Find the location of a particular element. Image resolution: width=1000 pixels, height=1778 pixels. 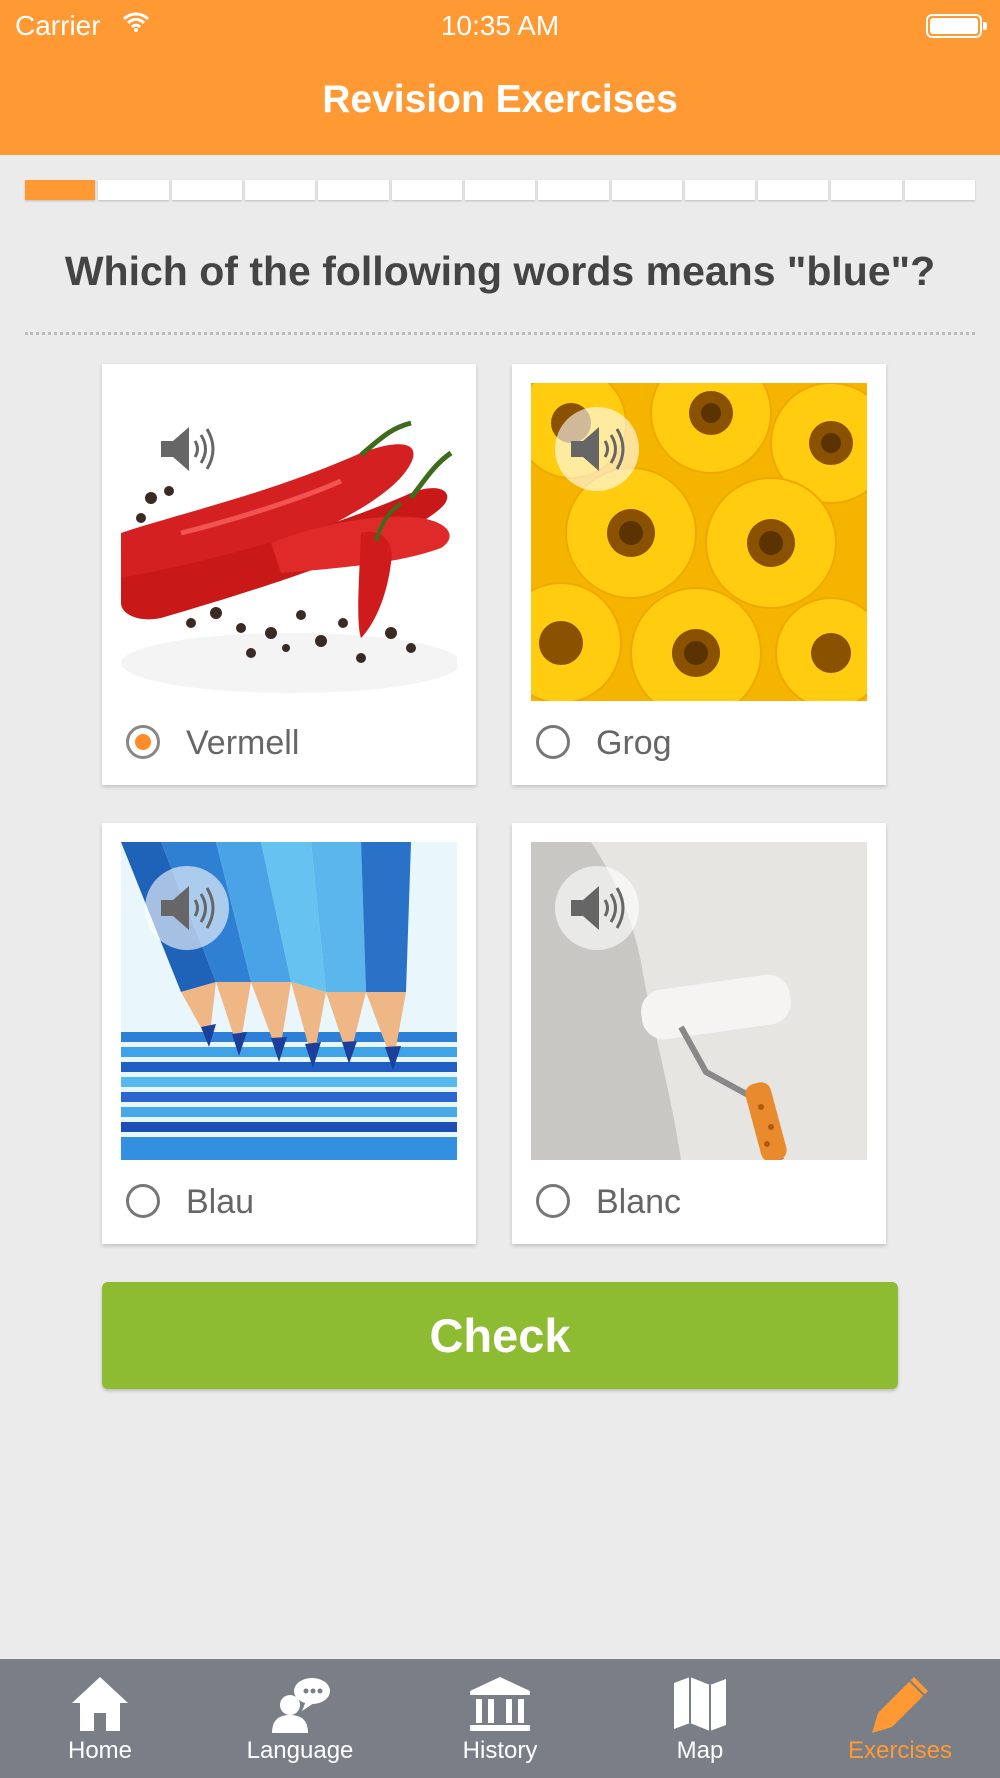

tab-language: Language is located at coordinates (300, 1718).